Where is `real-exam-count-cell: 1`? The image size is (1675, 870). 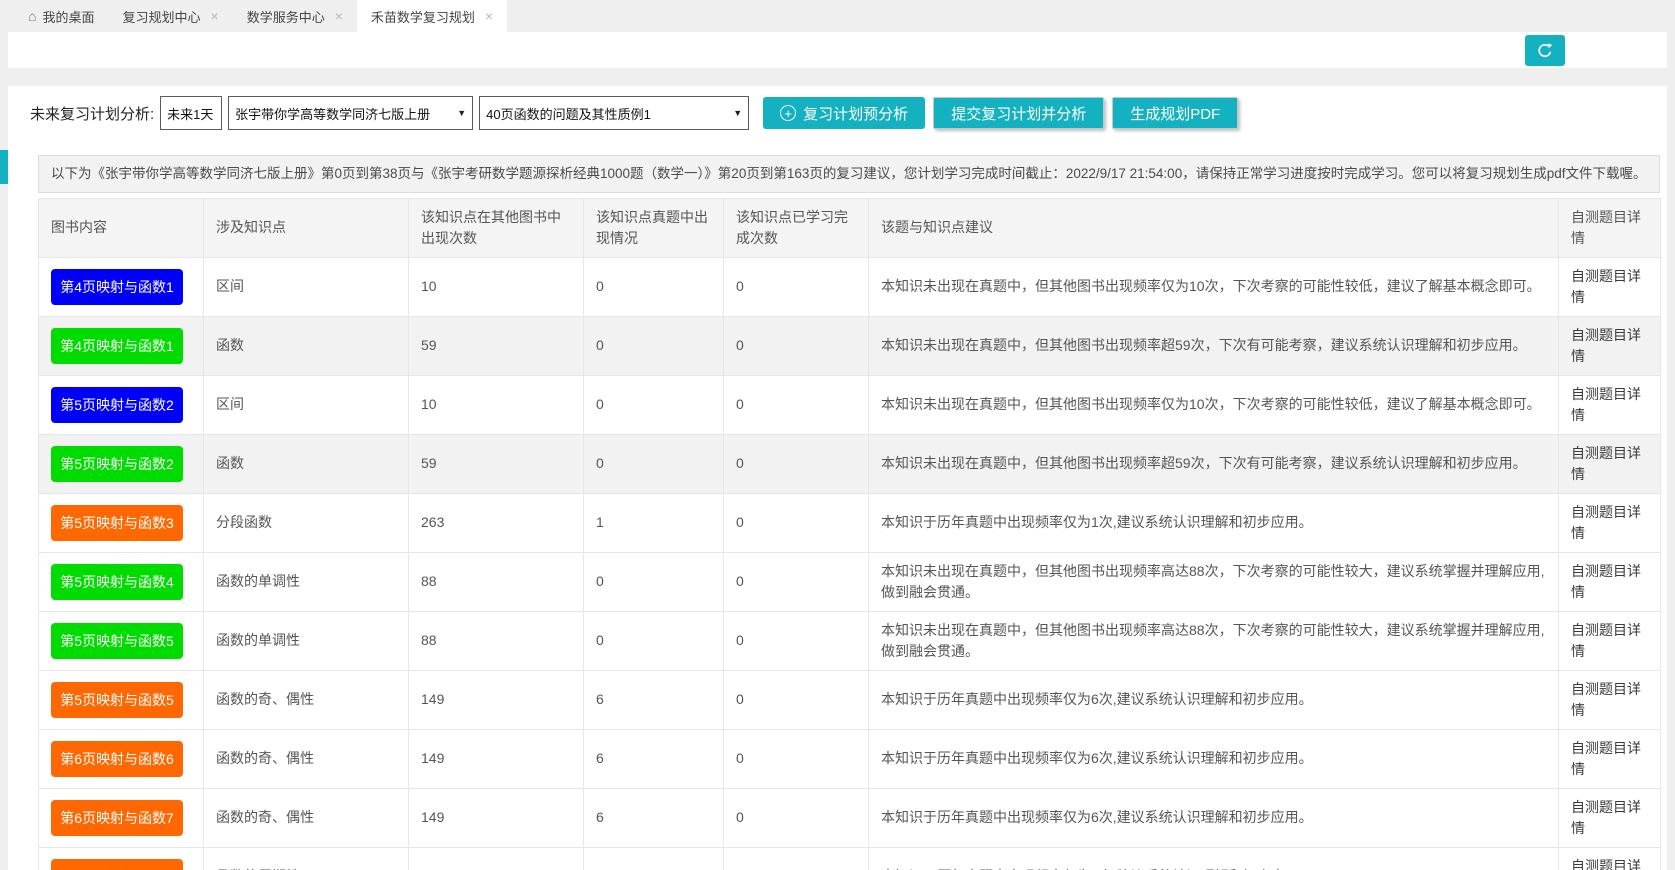
real-exam-count-cell: 1 is located at coordinates (653, 522).